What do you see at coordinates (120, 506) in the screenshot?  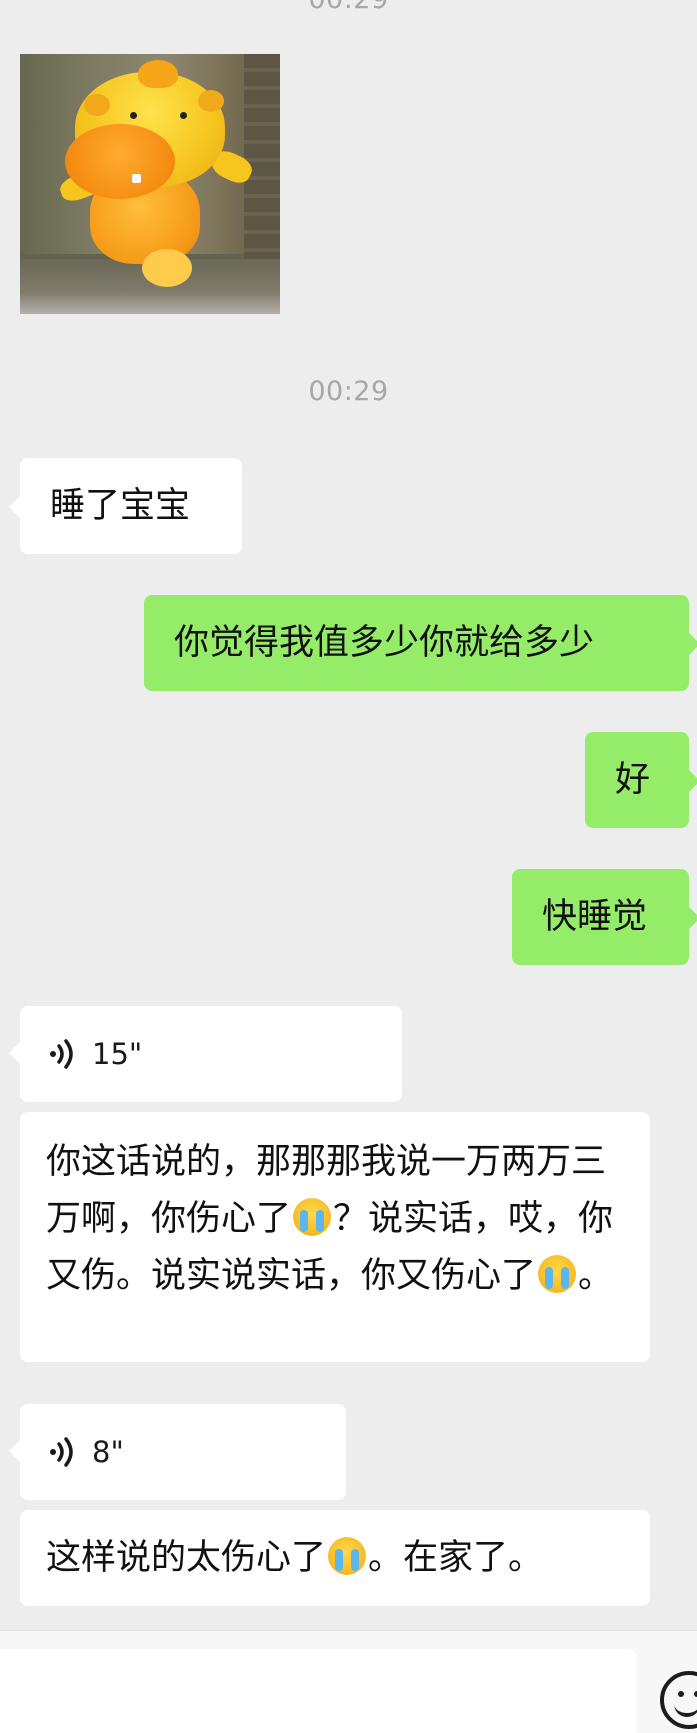 I see `message-text: 睡了宝宝` at bounding box center [120, 506].